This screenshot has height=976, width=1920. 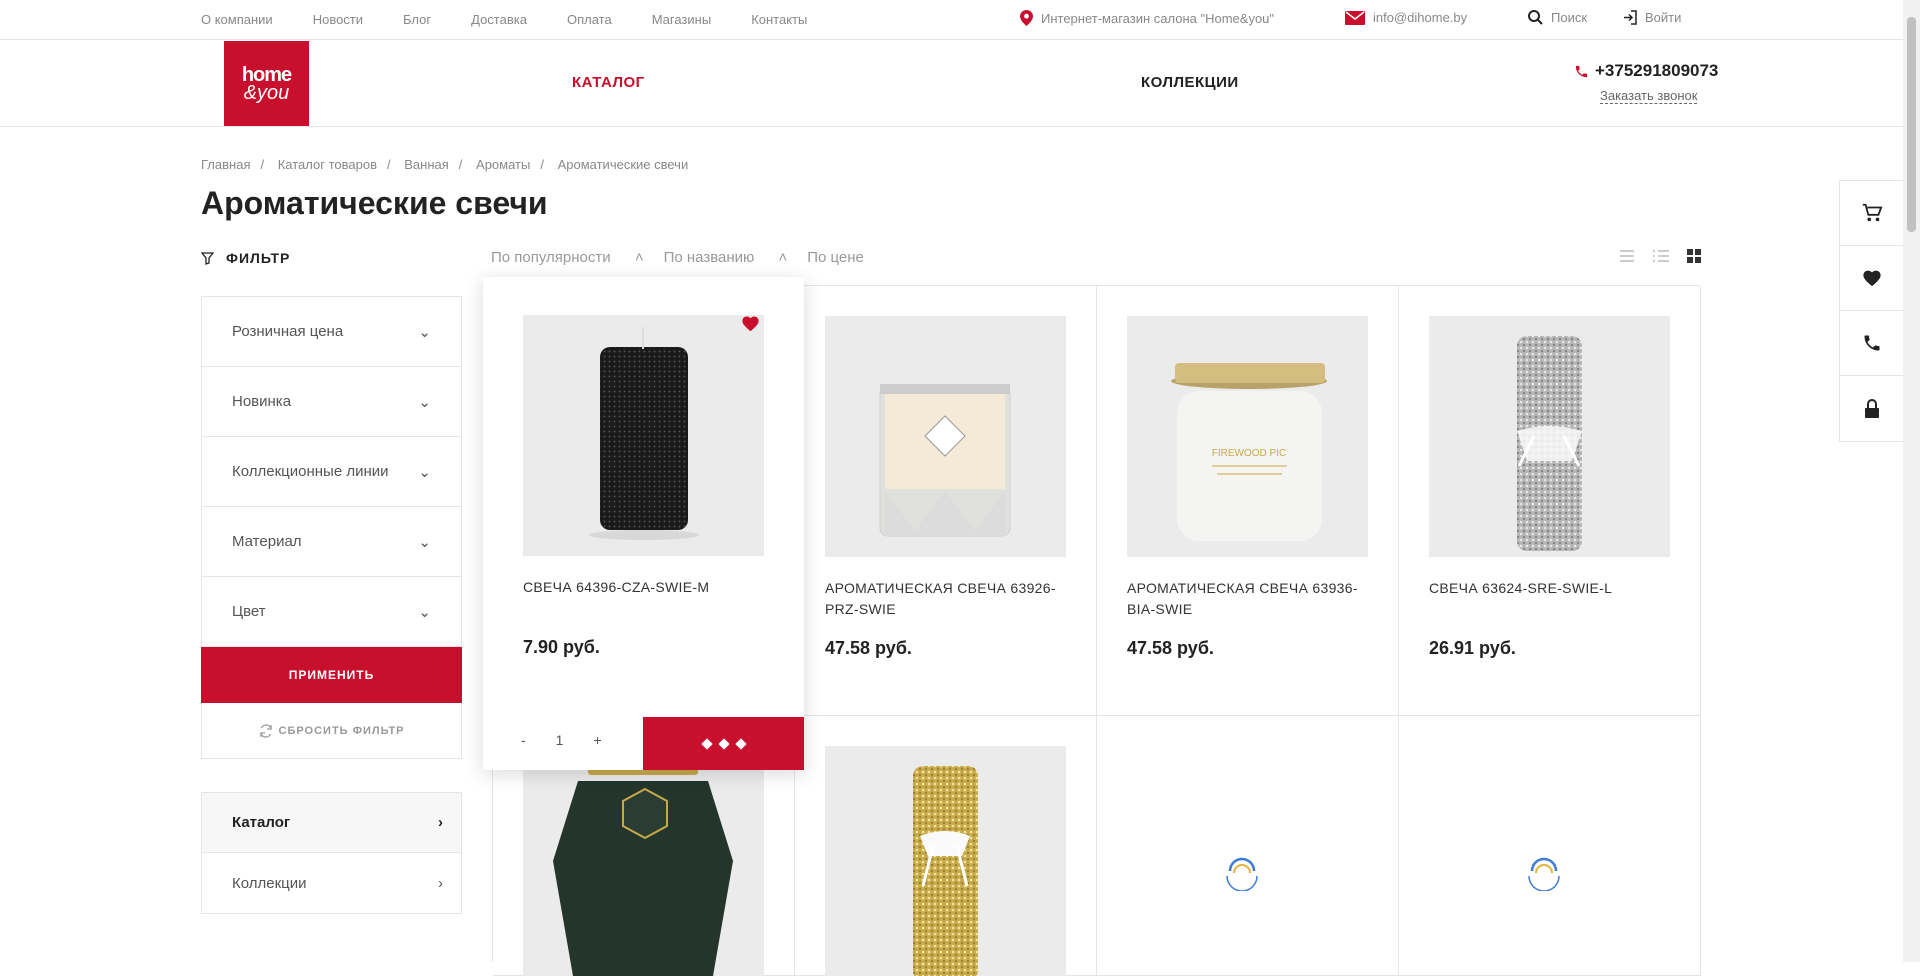 I want to click on breadcrumb-bathroom: Ванная, so click(x=426, y=164).